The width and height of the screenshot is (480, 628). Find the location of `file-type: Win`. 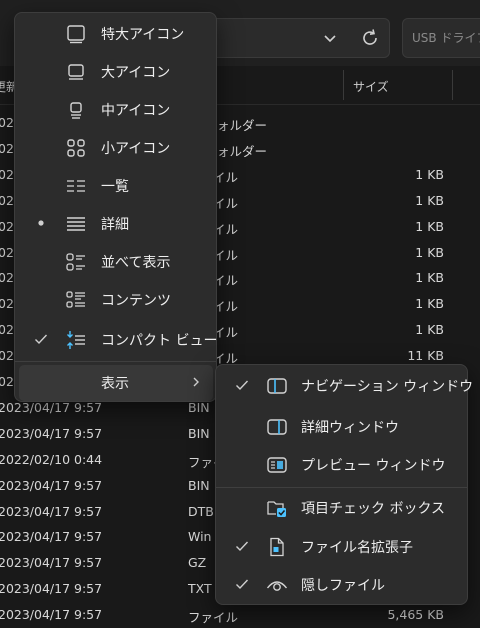

file-type: Win is located at coordinates (200, 537).